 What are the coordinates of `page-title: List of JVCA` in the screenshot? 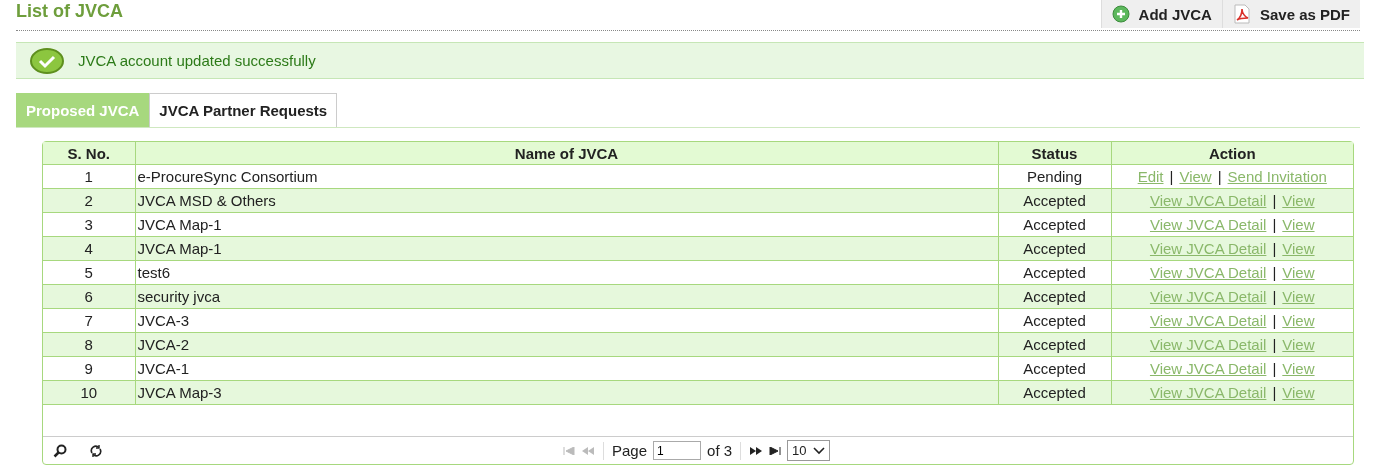 It's located at (69, 11).